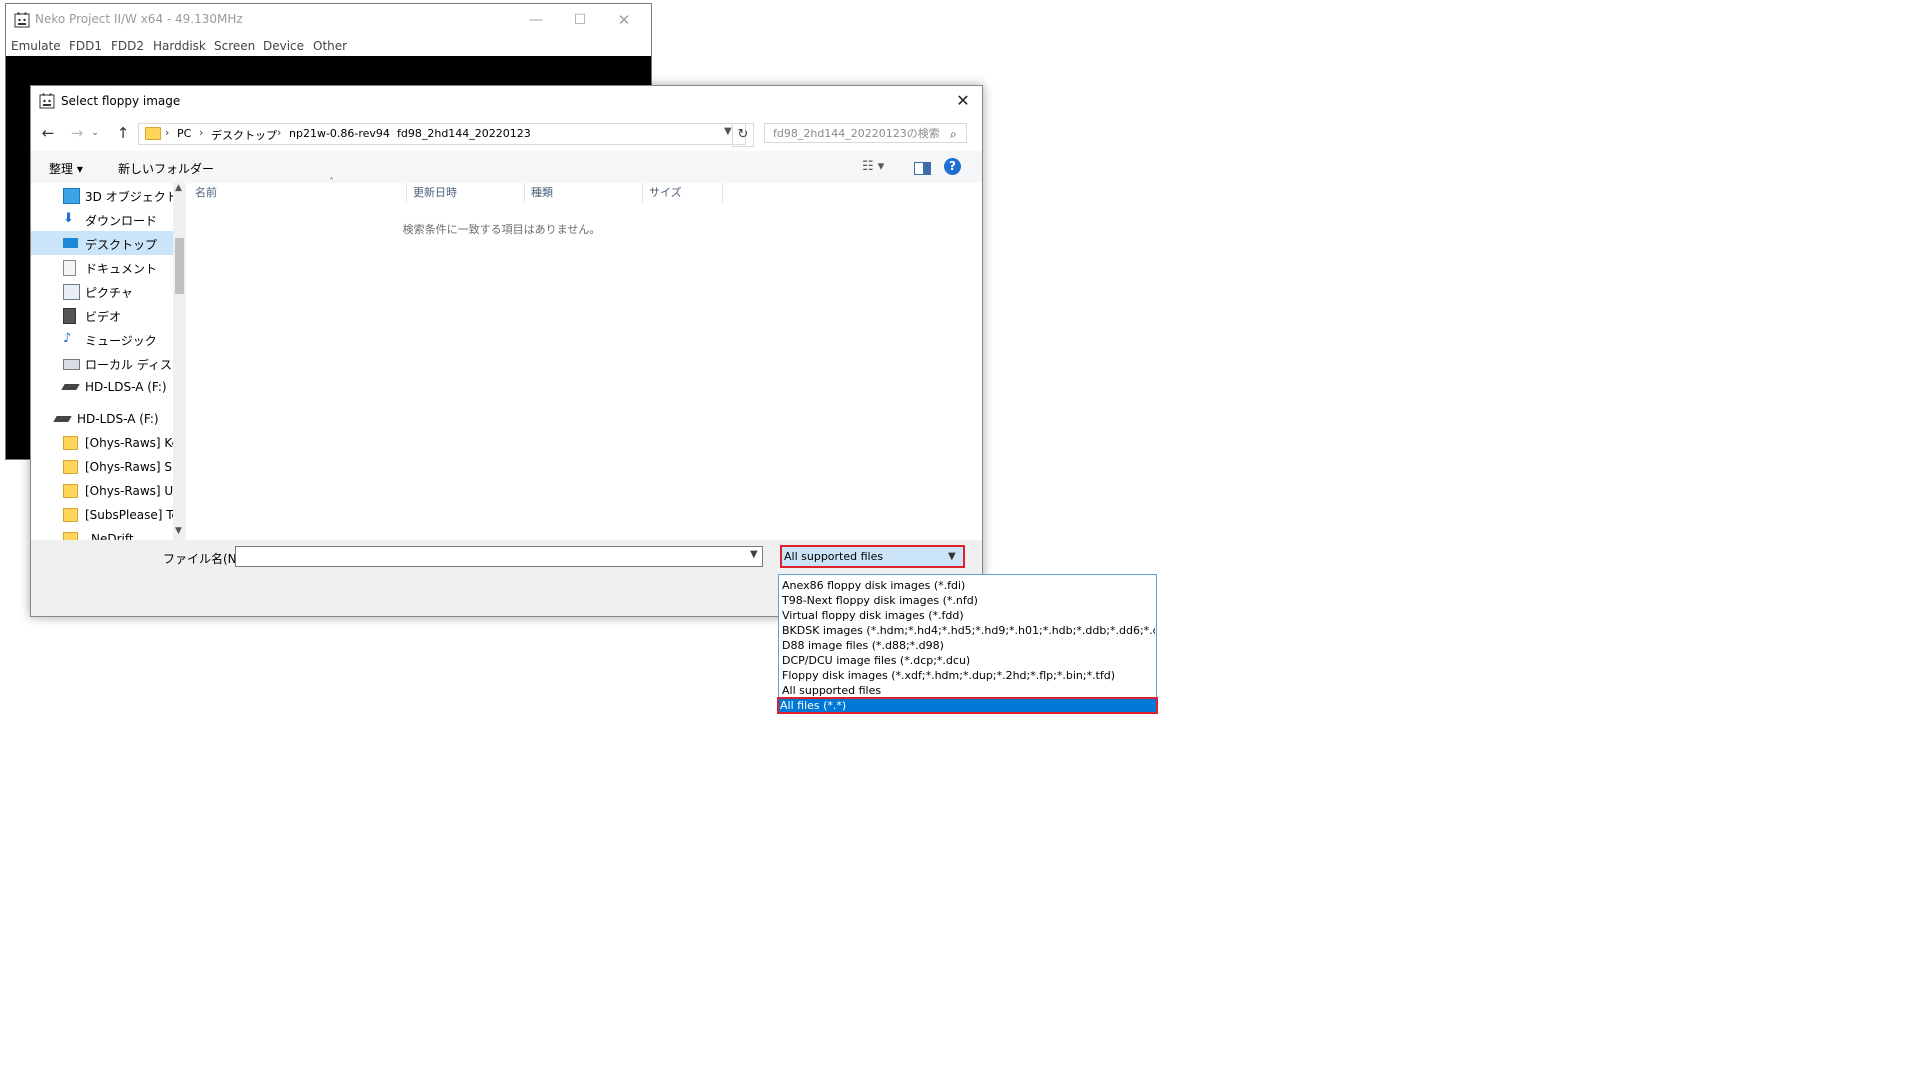 The height and width of the screenshot is (1080, 1920). Describe the element at coordinates (166, 168) in the screenshot. I see `new-folder-button: 新しいフォルダー` at that location.